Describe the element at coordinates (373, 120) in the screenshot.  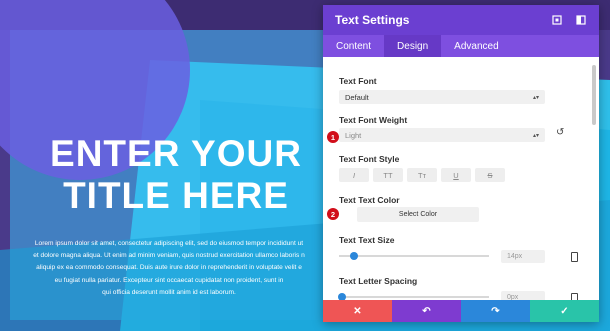
I see `font-weight-label: Text Font Weight` at that location.